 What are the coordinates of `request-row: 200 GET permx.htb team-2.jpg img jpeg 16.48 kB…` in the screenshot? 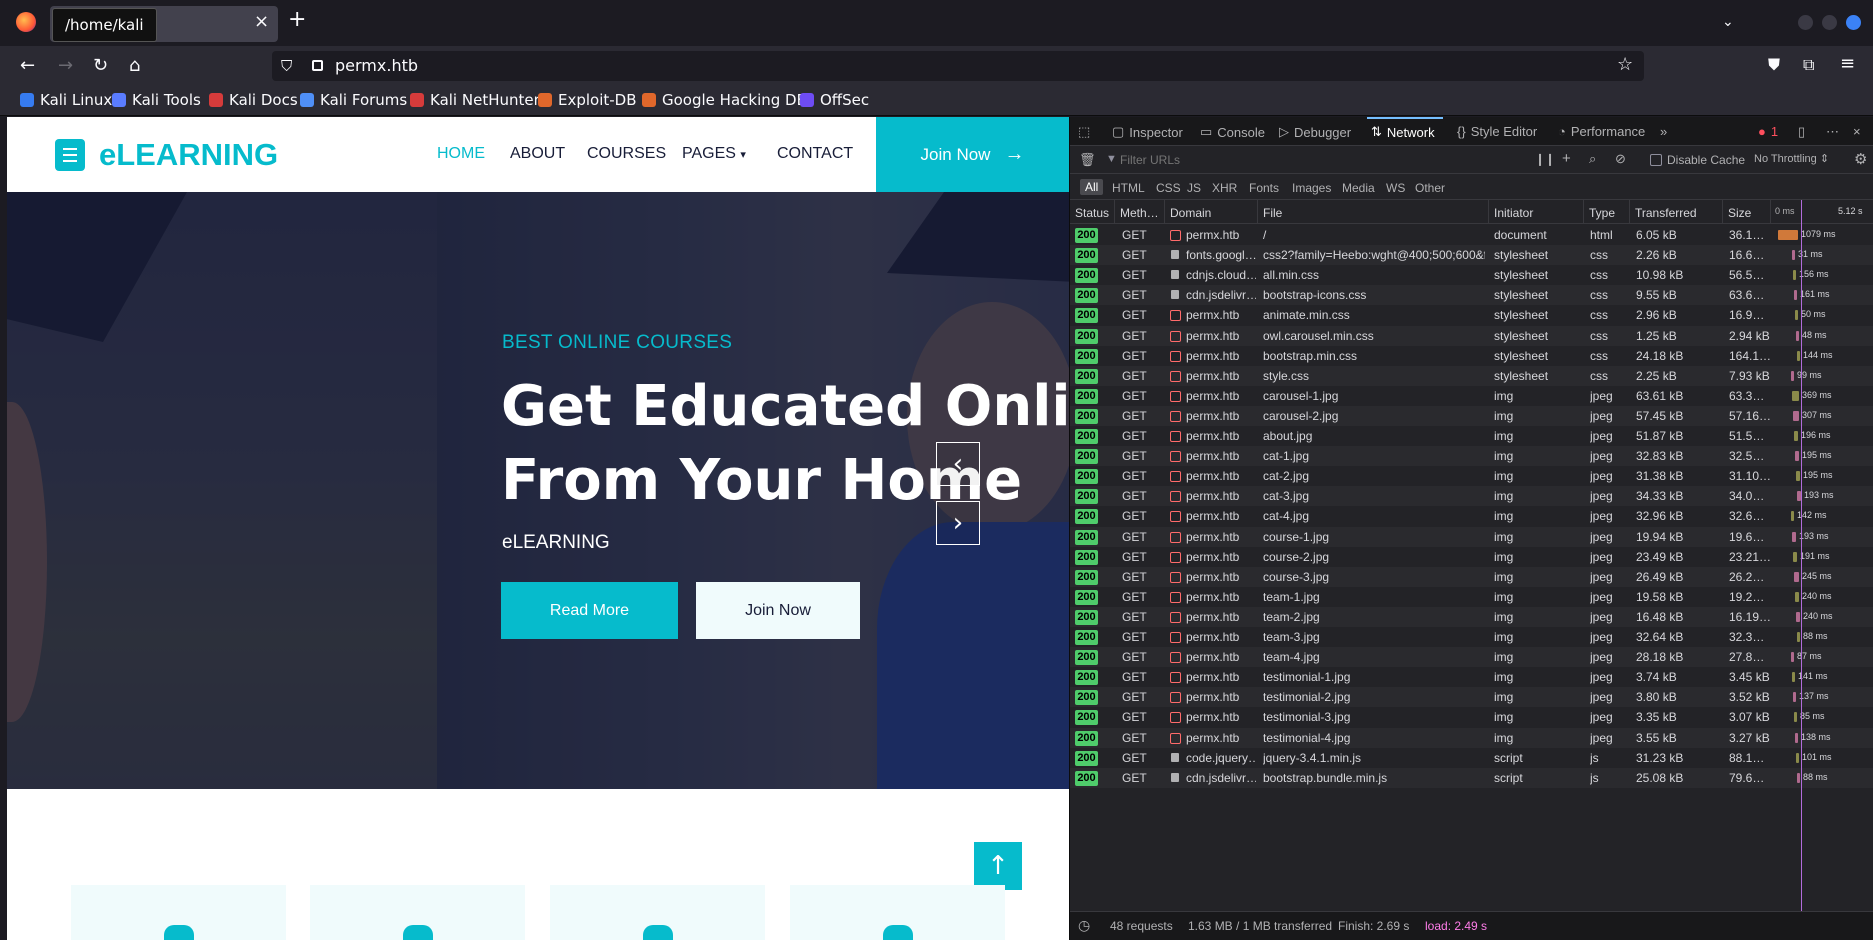 It's located at (1471, 616).